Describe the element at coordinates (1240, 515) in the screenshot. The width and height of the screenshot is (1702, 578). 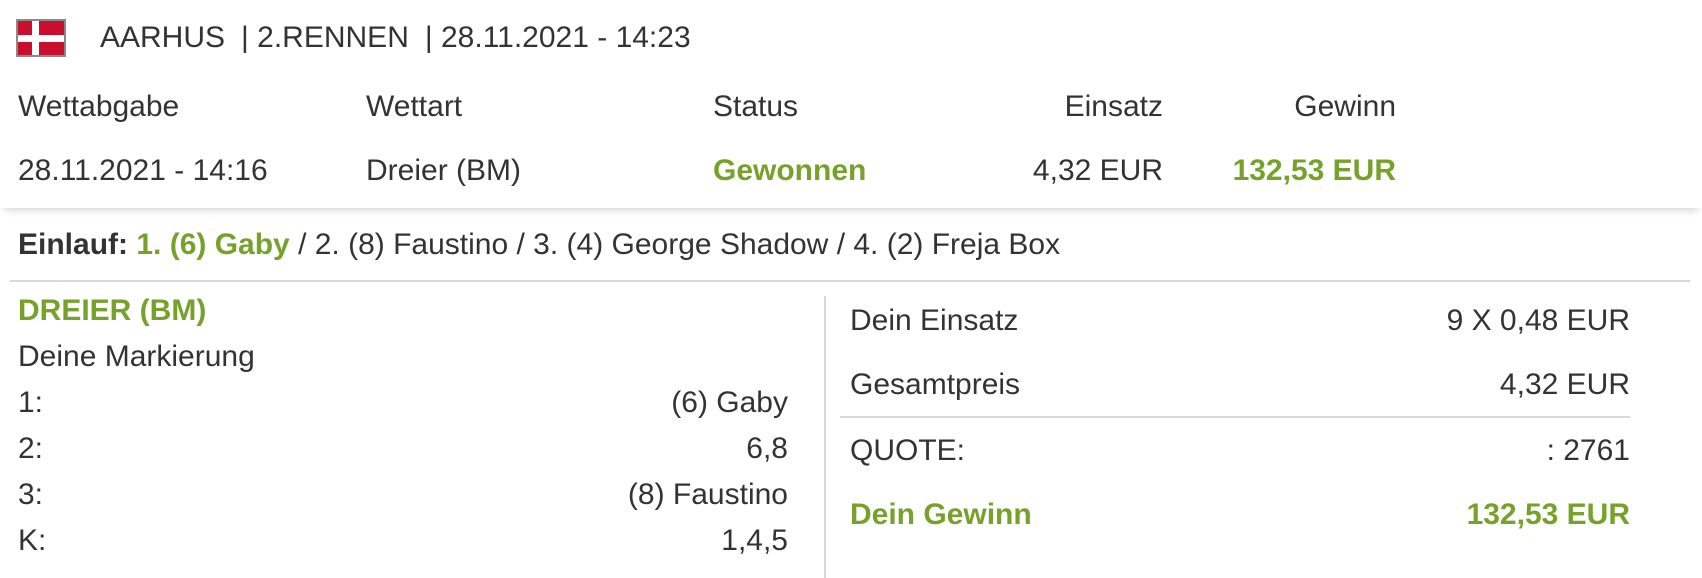
I see `gewinn-row: Dein Gewinn 132,53 EUR` at that location.